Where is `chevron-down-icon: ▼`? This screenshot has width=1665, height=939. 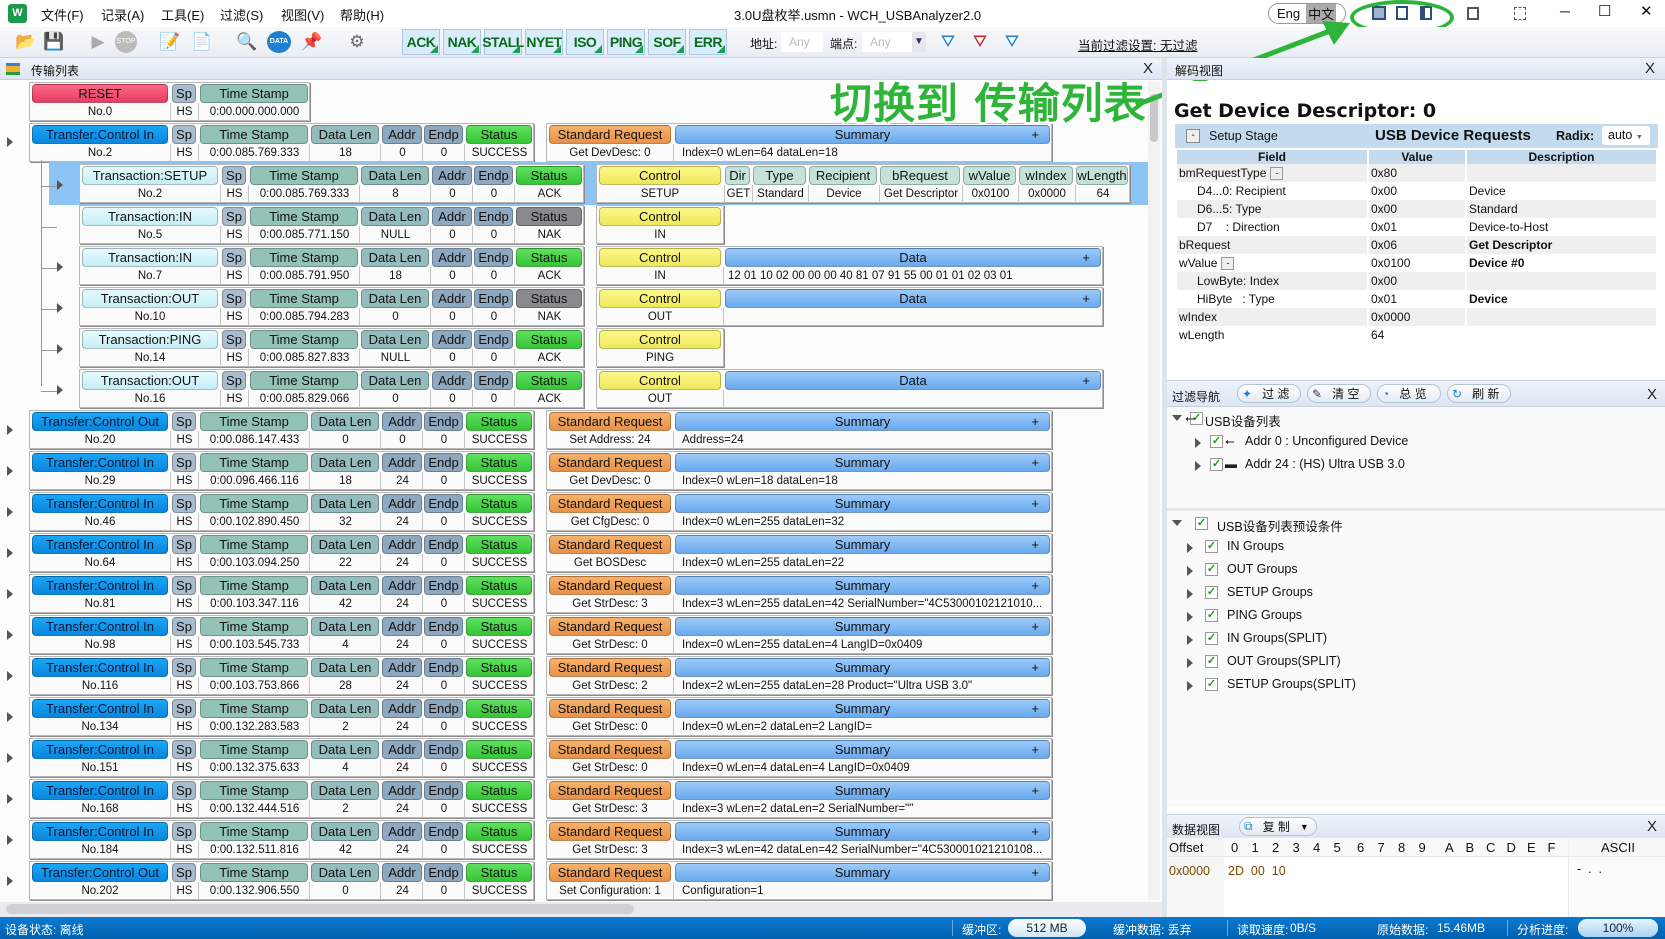
chevron-down-icon: ▼ is located at coordinates (919, 42).